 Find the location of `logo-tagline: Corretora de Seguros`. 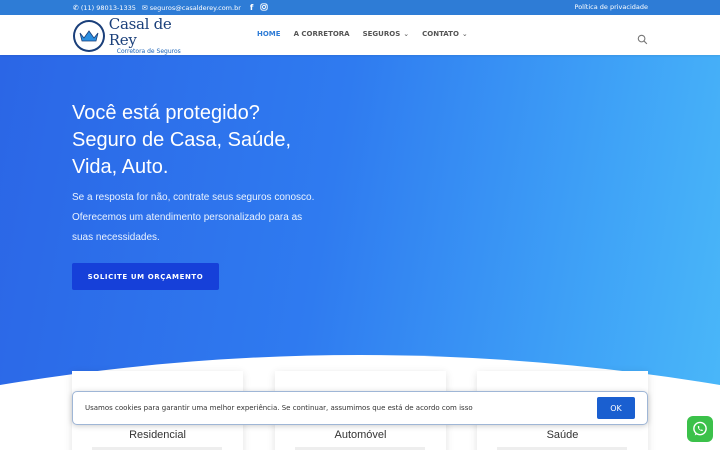

logo-tagline: Corretora de Seguros is located at coordinates (148, 51).